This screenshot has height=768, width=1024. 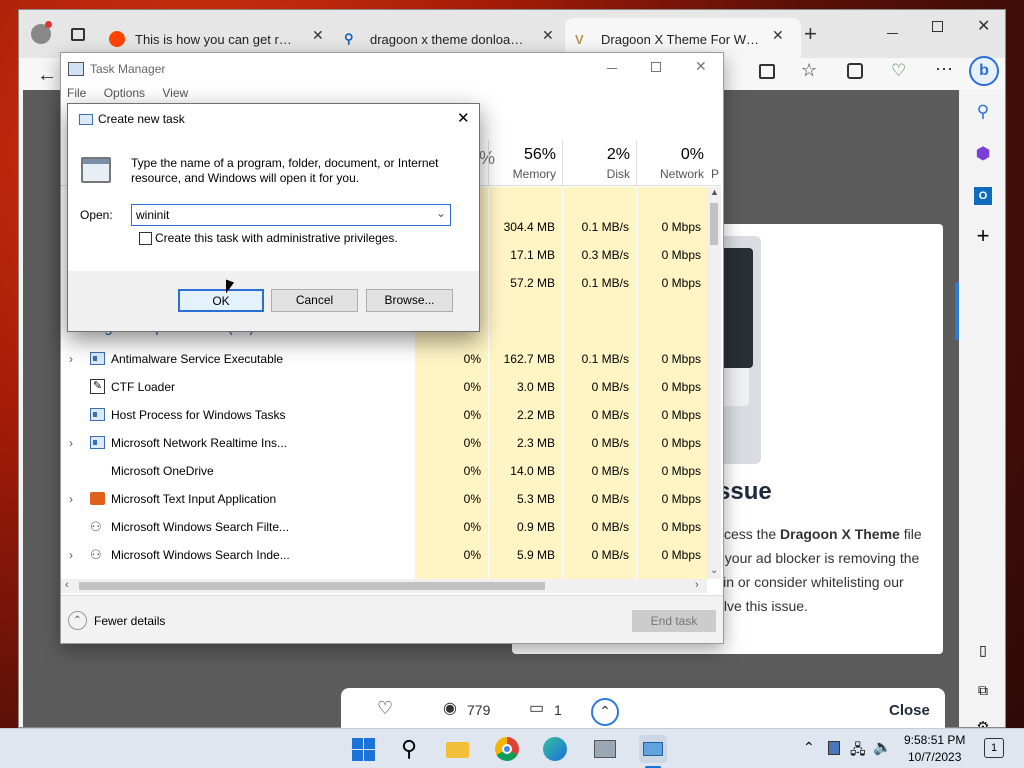 I want to click on column-power: P, so click(x=715, y=174).